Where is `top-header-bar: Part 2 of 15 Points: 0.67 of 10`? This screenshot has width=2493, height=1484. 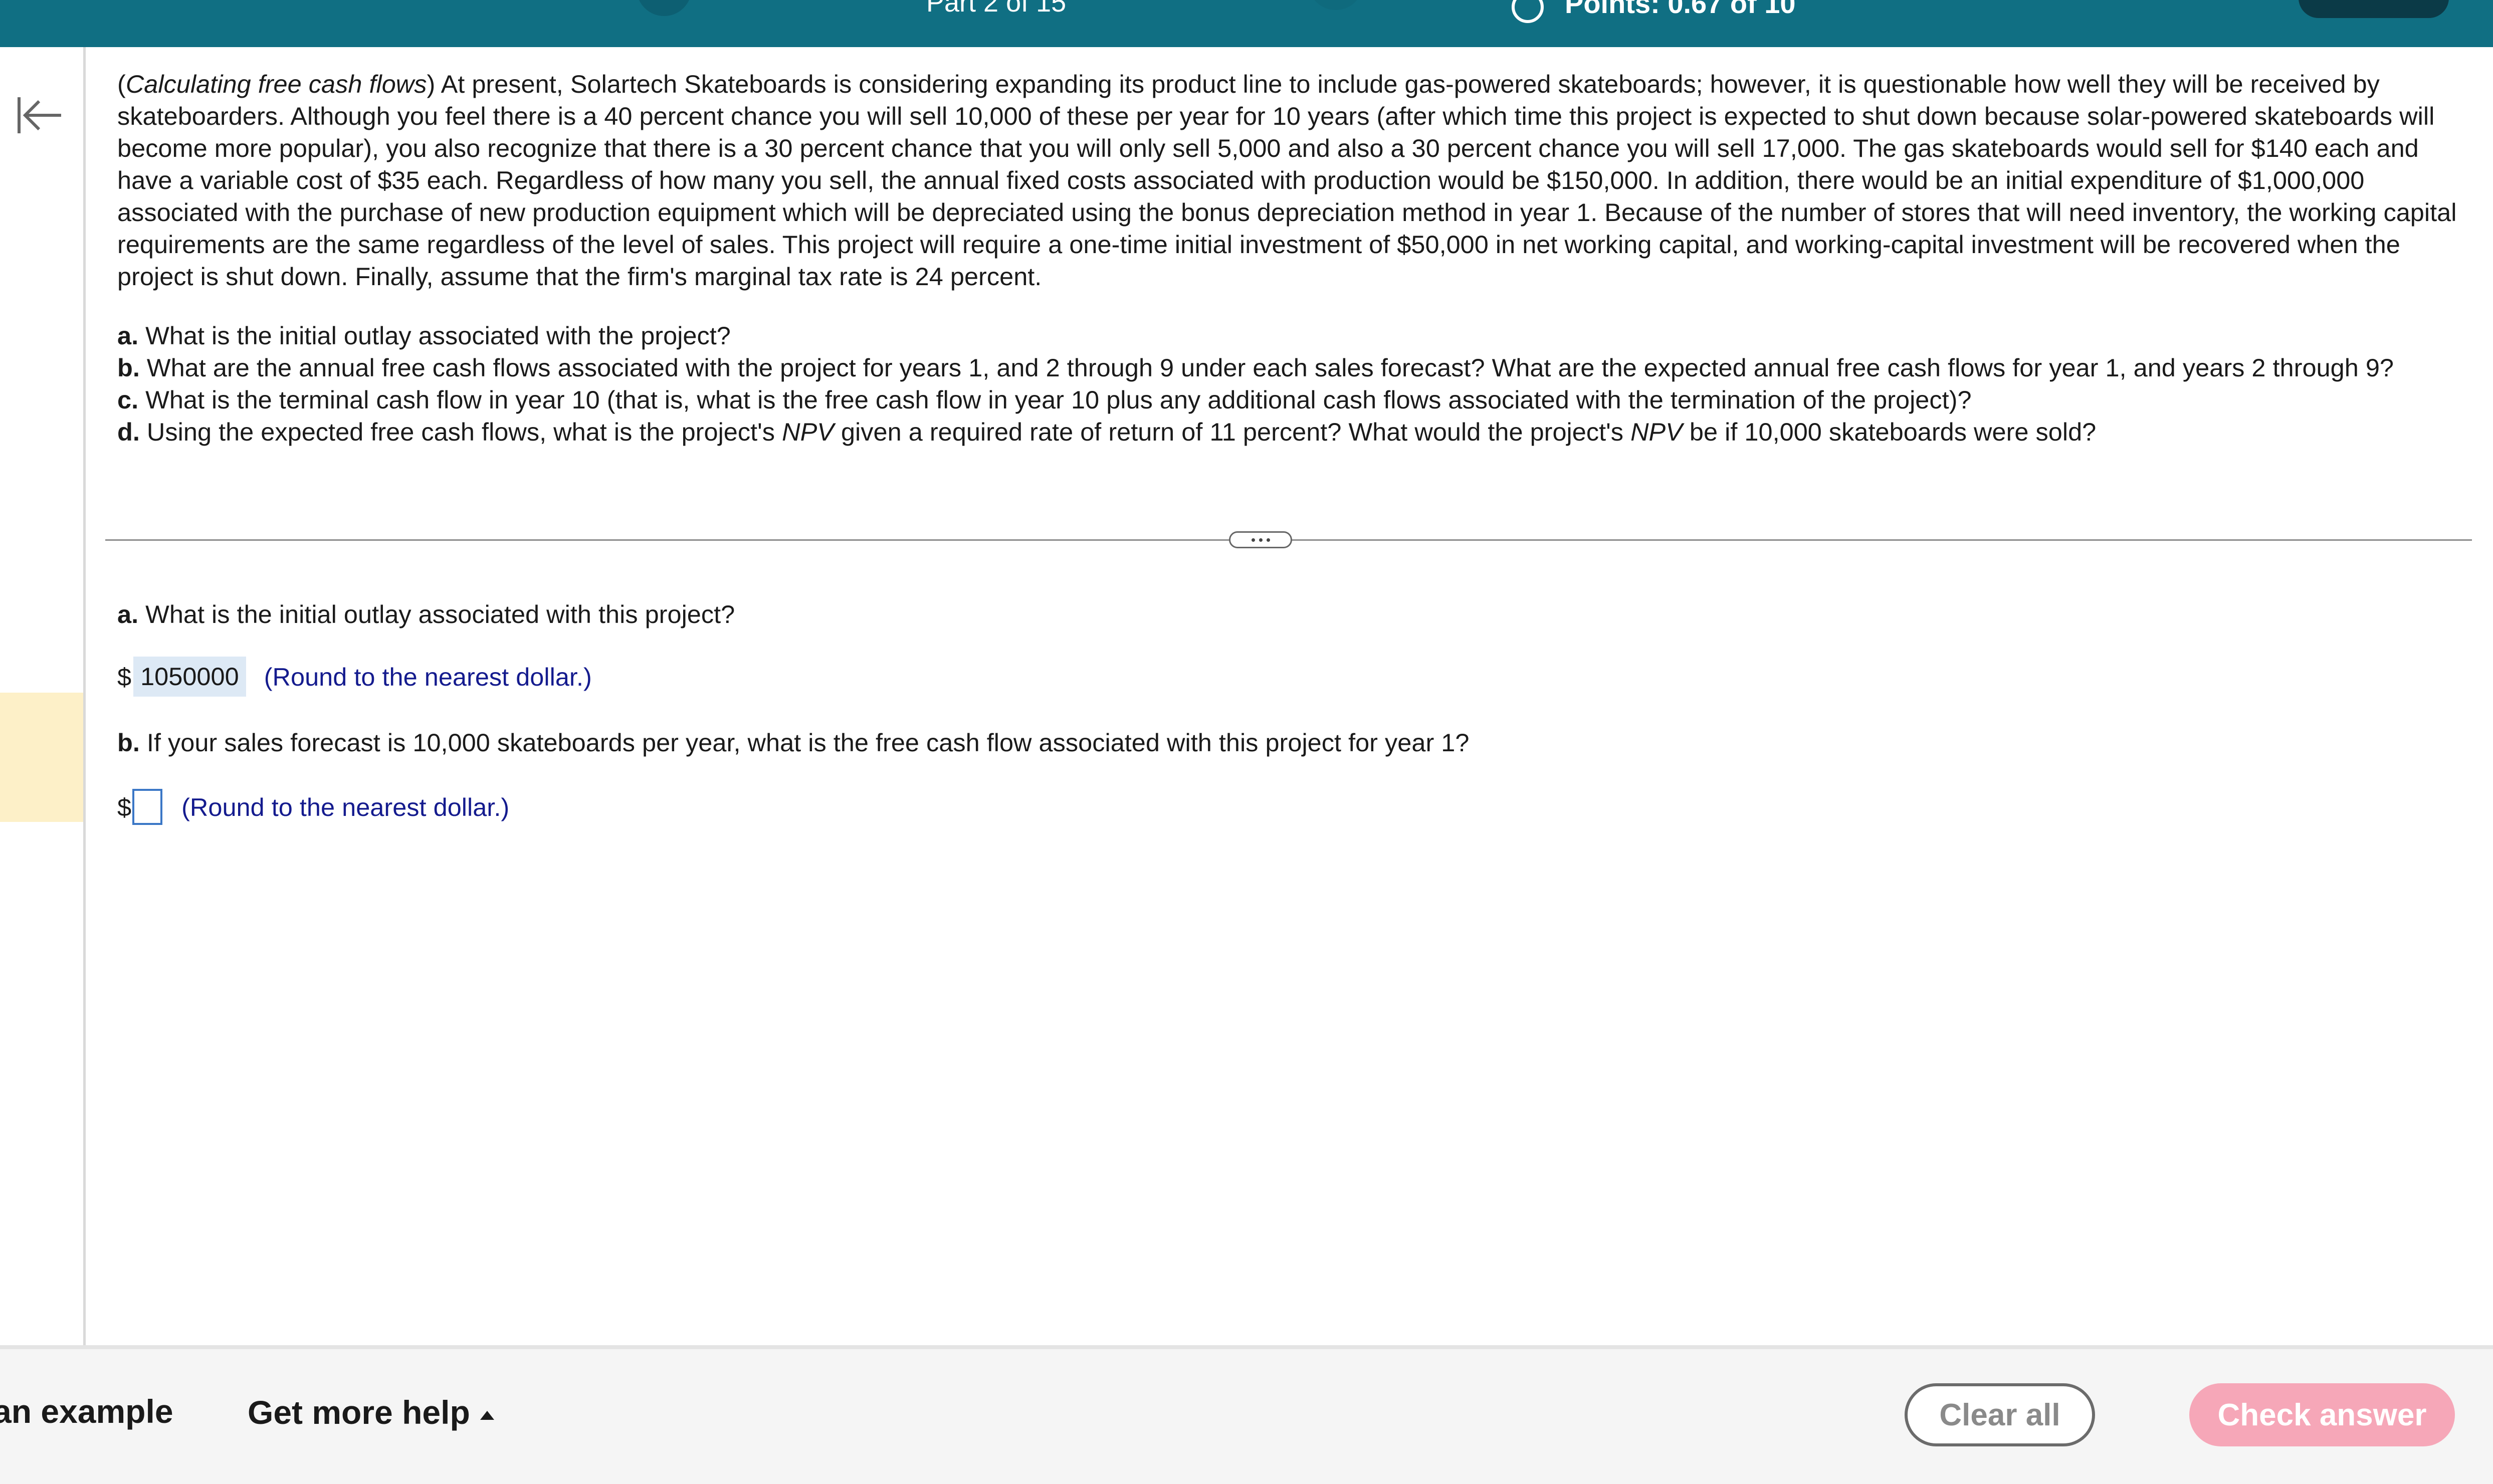 top-header-bar: Part 2 of 15 Points: 0.67 of 10 is located at coordinates (1246, 23).